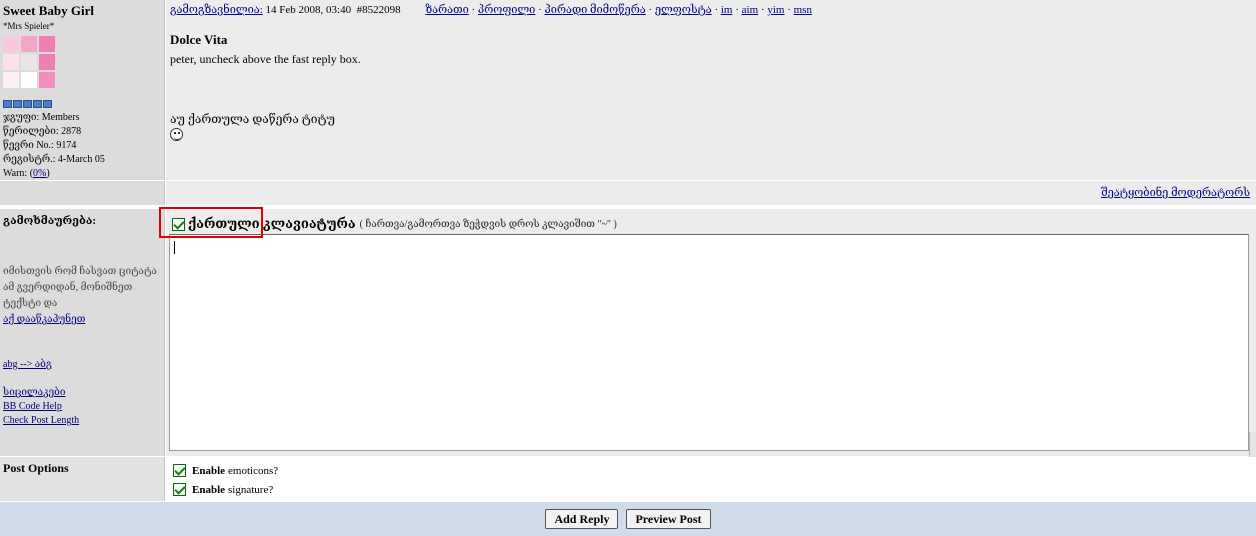 The width and height of the screenshot is (1256, 536). Describe the element at coordinates (41, 117) in the screenshot. I see `user-group: ჯგუფი: Members` at that location.